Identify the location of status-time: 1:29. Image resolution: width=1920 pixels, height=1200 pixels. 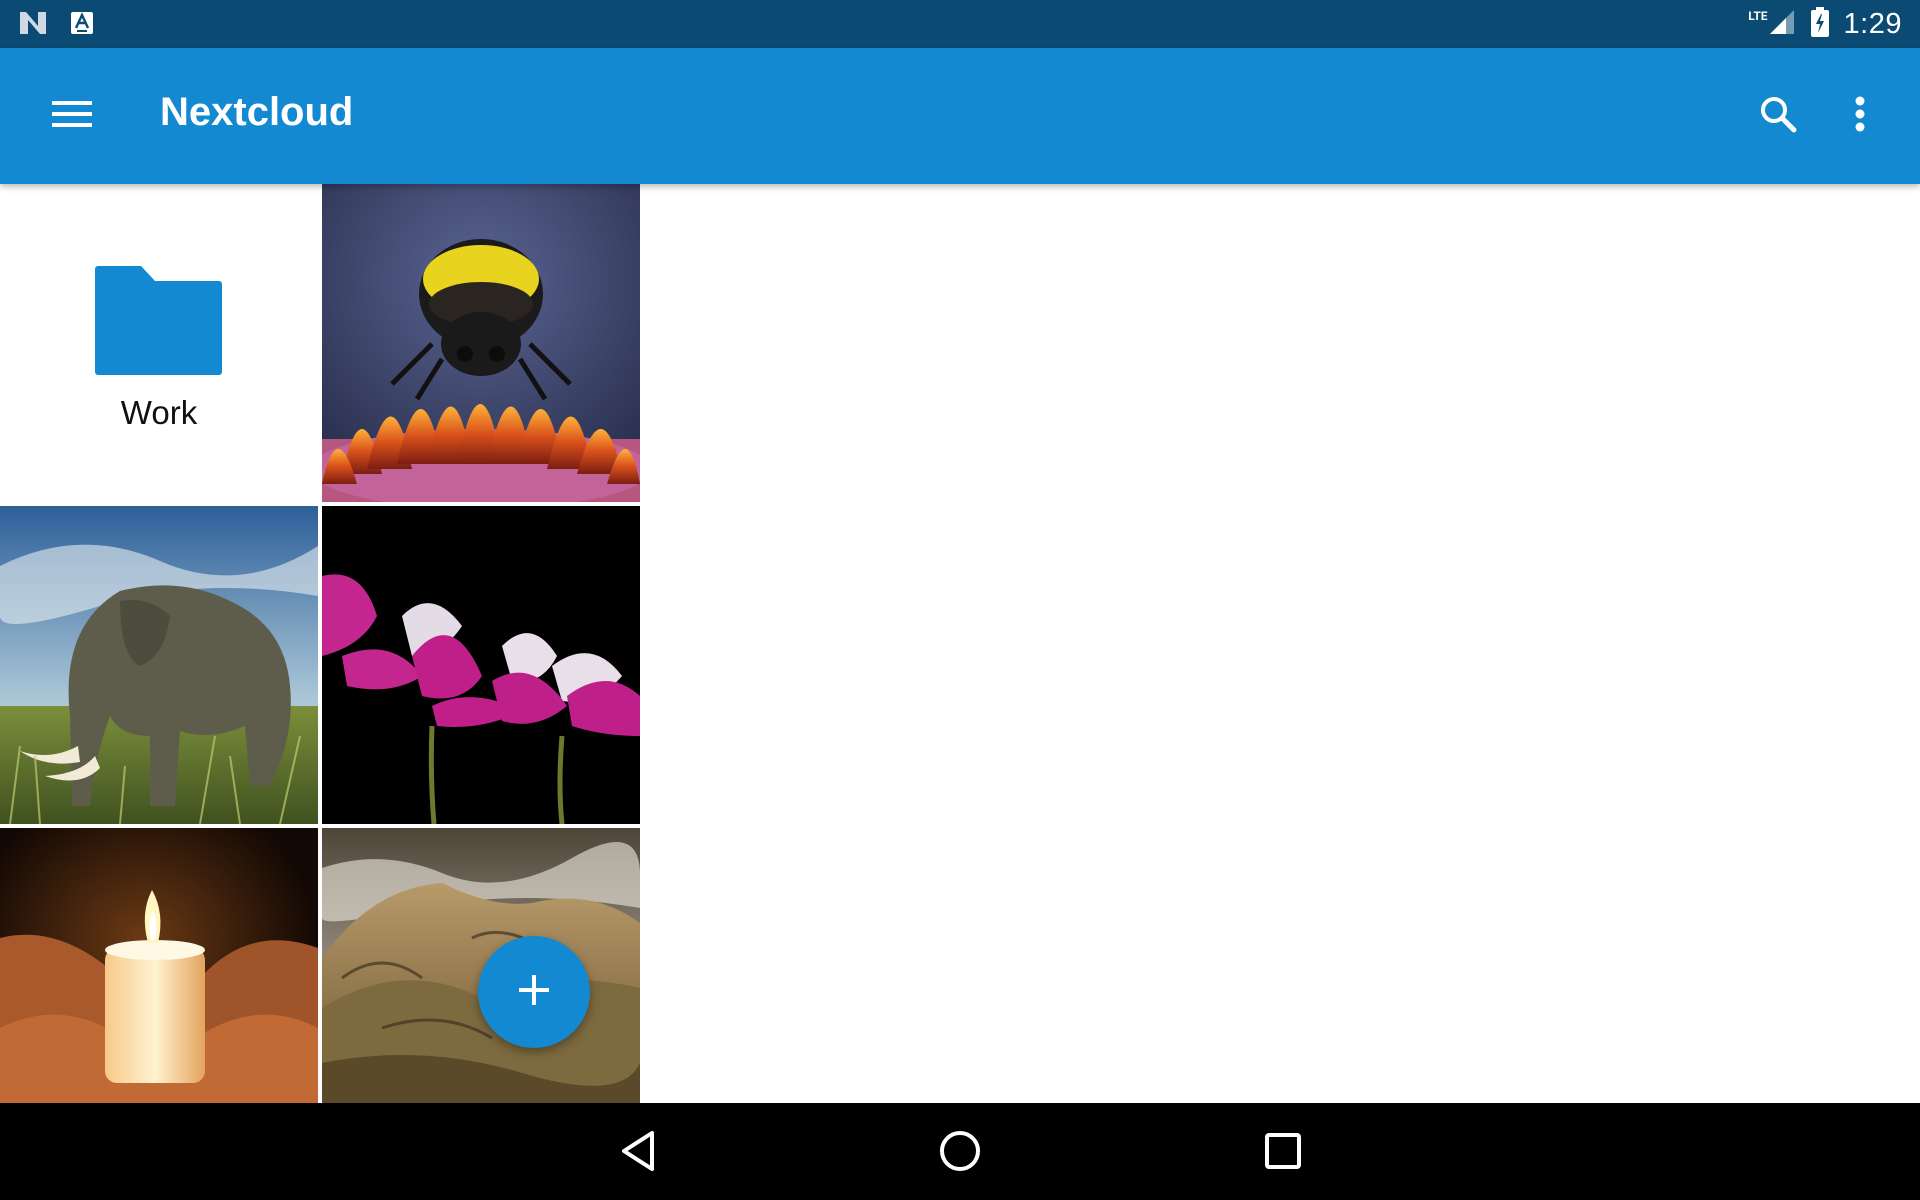
(1872, 23).